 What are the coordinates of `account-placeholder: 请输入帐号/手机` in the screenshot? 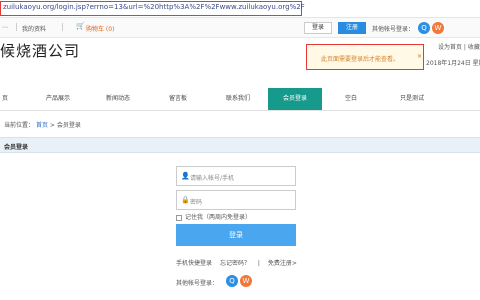 It's located at (212, 178).